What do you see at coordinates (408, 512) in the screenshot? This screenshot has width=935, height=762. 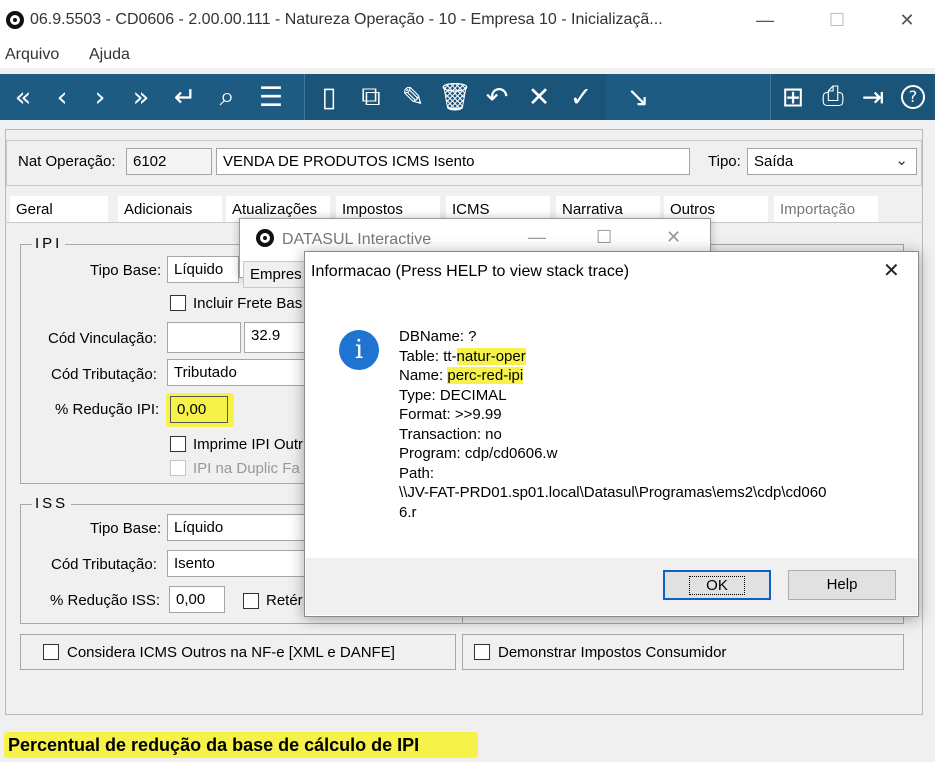 I see `msg-path-line2: 6.r` at bounding box center [408, 512].